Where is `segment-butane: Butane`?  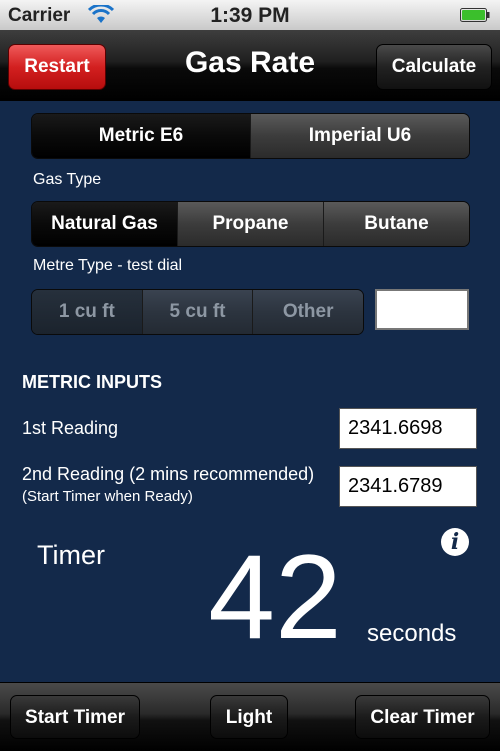
segment-butane: Butane is located at coordinates (396, 224).